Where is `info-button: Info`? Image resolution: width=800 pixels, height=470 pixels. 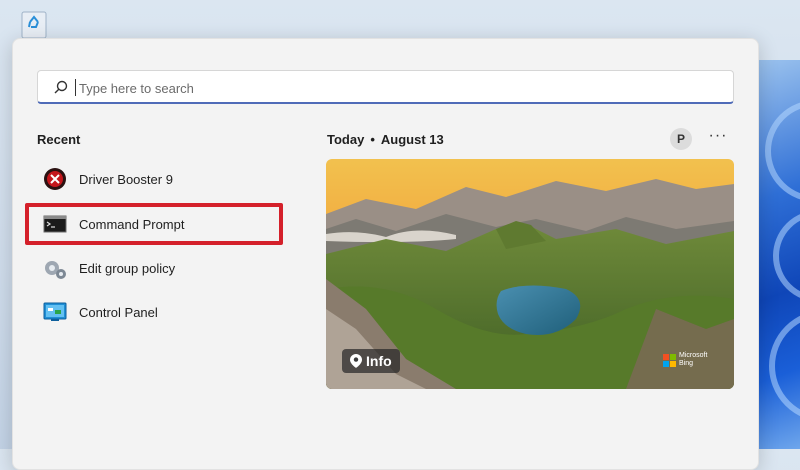 info-button: Info is located at coordinates (371, 361).